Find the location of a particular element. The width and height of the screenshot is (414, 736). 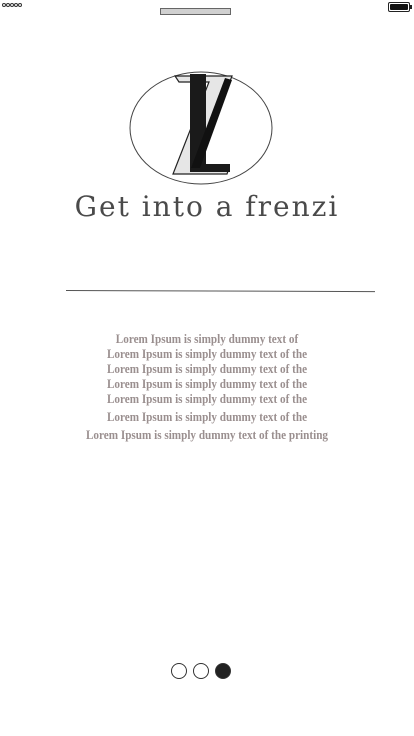

status-bar is located at coordinates (207, 8).